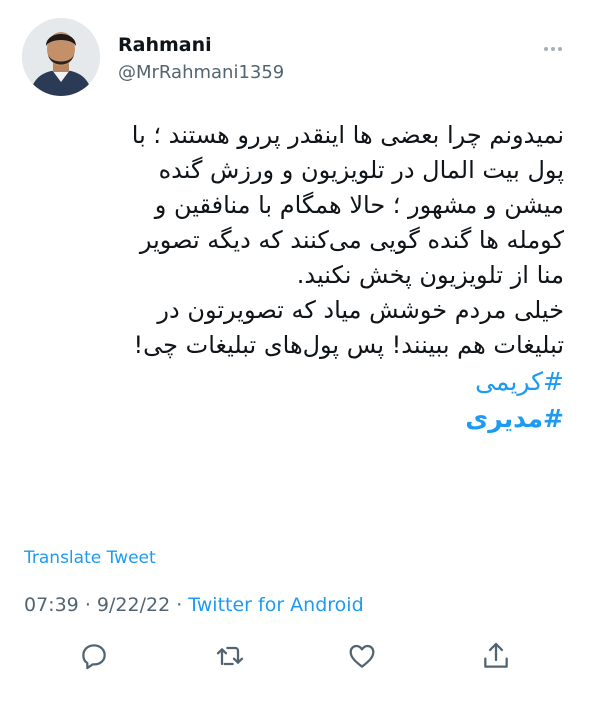 The height and width of the screenshot is (701, 590). What do you see at coordinates (359, 205) in the screenshot?
I see `tweet-line: میشن و مشهور ؛ حالا همگام با منافقین و` at bounding box center [359, 205].